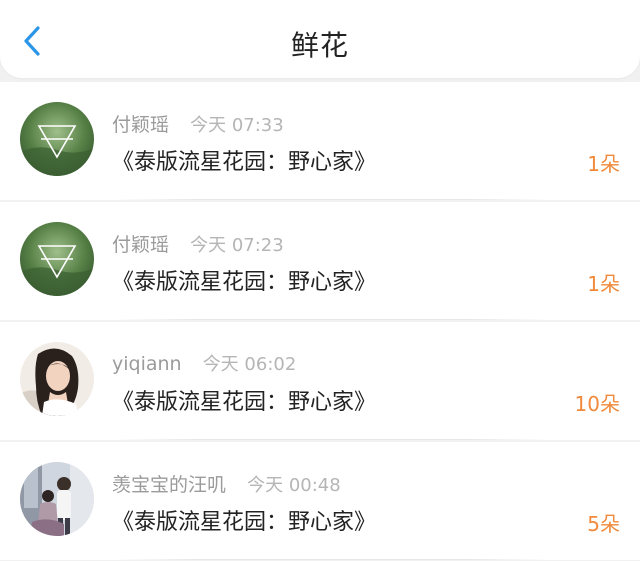  Describe the element at coordinates (603, 524) in the screenshot. I see `flower-count: 5朵` at that location.